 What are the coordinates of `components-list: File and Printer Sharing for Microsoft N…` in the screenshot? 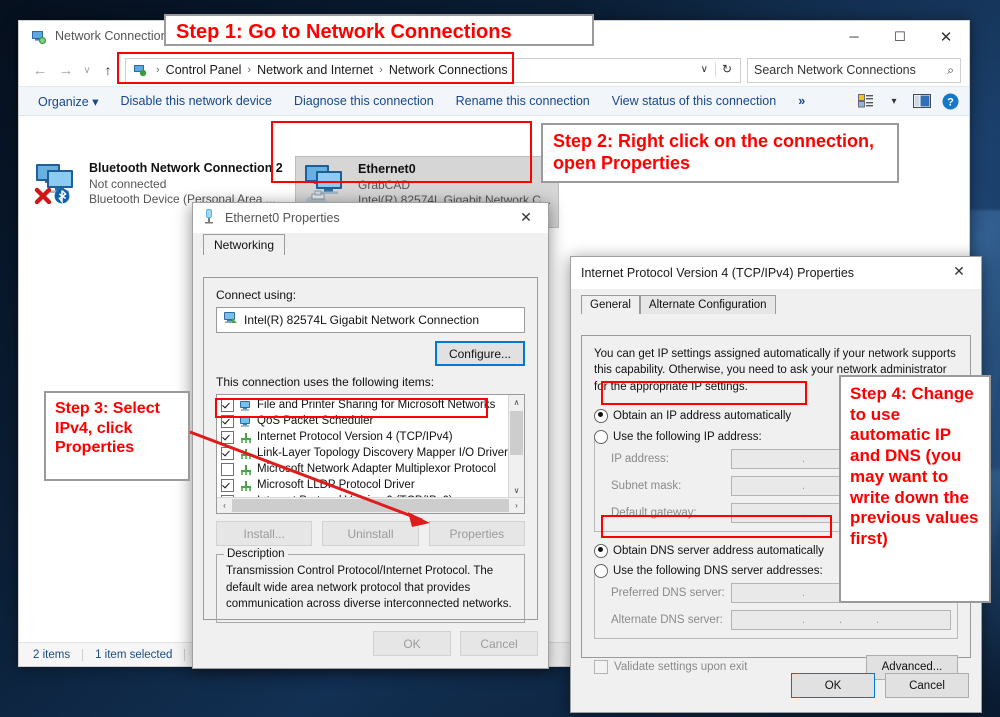 It's located at (370, 454).